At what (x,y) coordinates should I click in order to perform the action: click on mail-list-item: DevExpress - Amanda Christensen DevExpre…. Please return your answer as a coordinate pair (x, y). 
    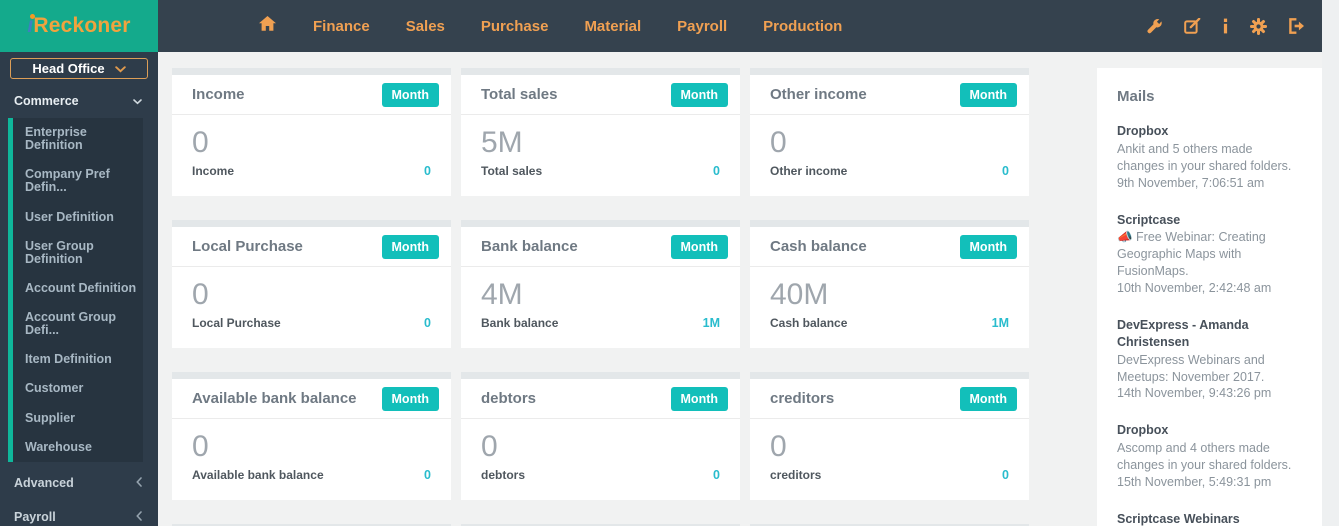
    Looking at the image, I should click on (1209, 359).